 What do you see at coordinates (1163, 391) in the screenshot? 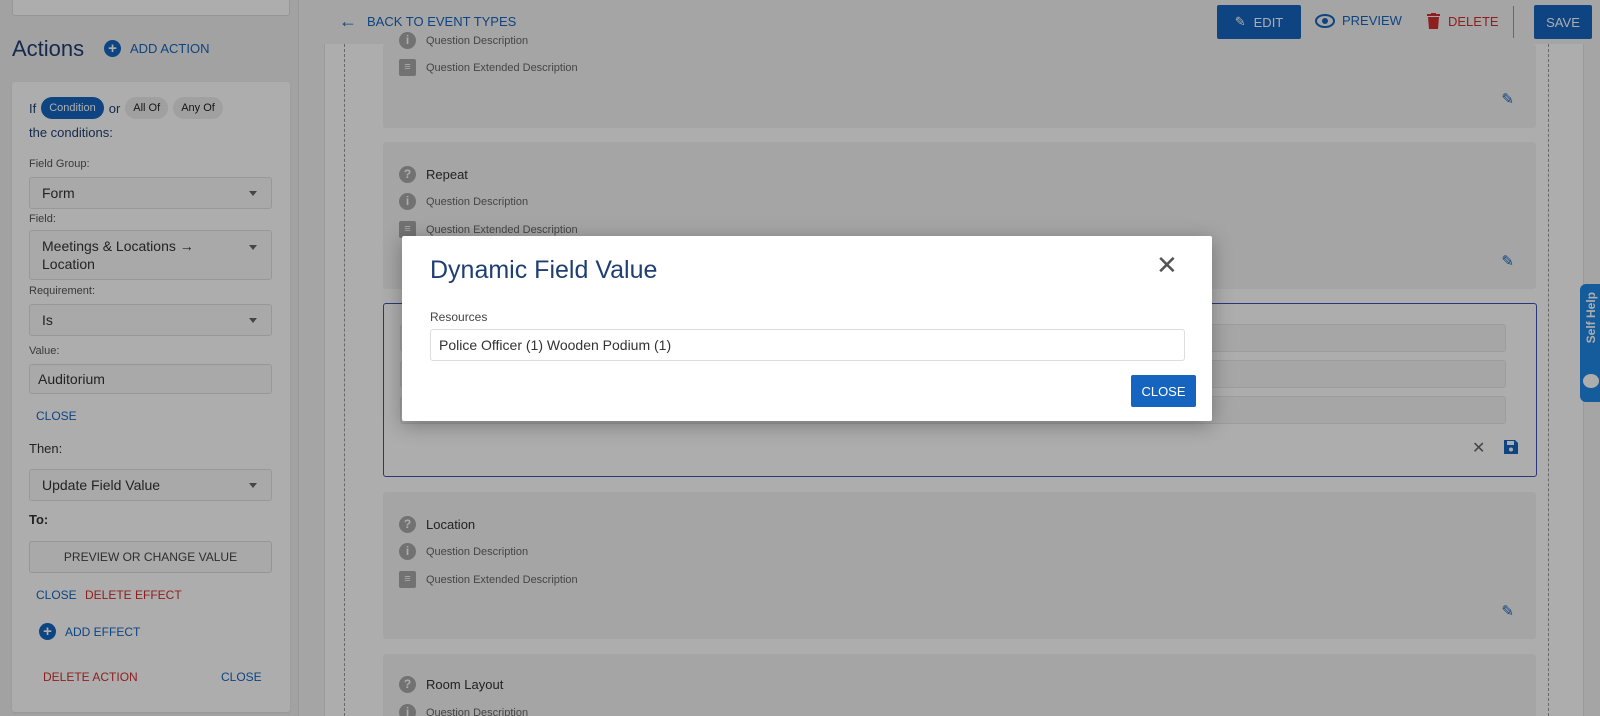
I see `dialog-close-button: CLOSE` at bounding box center [1163, 391].